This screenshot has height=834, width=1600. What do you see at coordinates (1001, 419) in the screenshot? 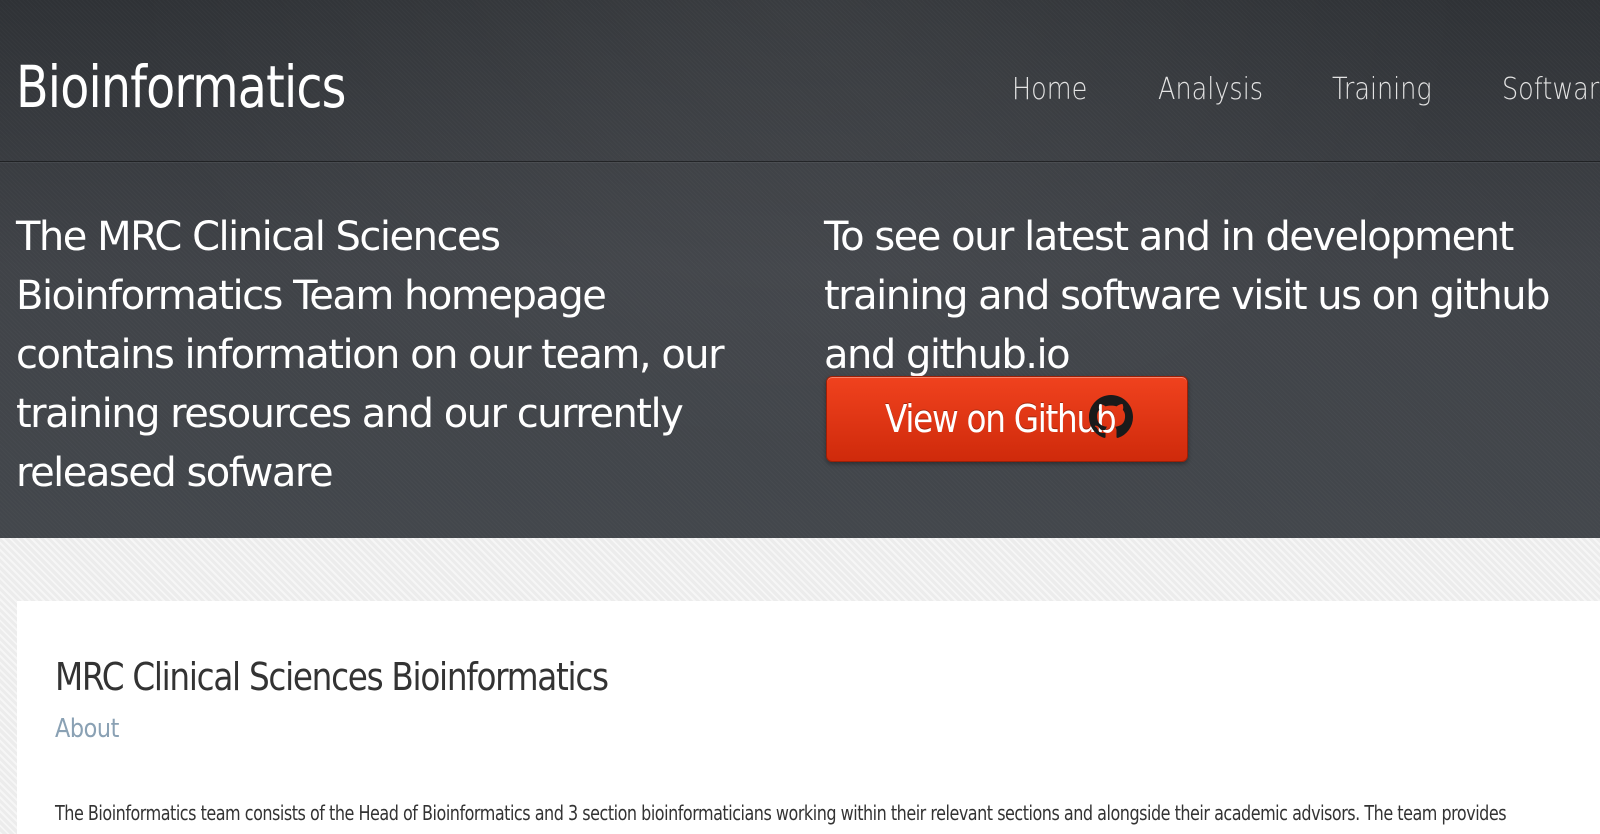
I see `github-button-label: View on Github` at bounding box center [1001, 419].